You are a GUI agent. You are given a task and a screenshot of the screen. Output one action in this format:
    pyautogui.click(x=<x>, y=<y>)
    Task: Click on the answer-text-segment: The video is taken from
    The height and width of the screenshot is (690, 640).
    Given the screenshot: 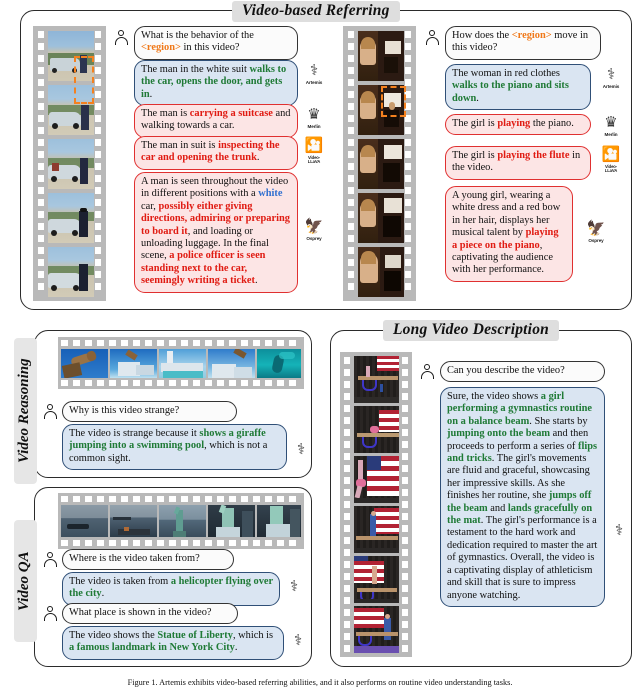 What is the action you would take?
    pyautogui.click(x=120, y=581)
    